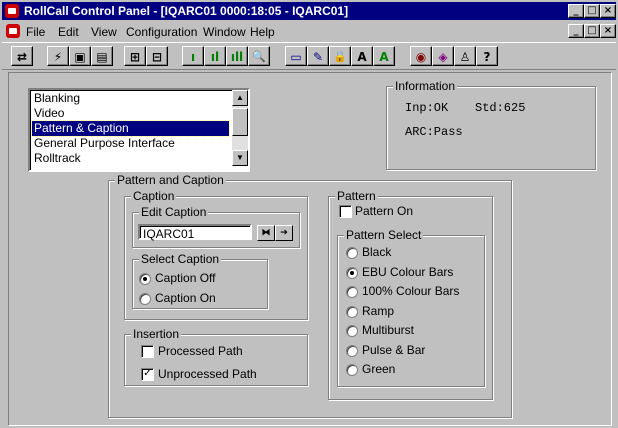 This screenshot has width=618, height=428. I want to click on edit-caption-title: Edit Caption, so click(174, 212).